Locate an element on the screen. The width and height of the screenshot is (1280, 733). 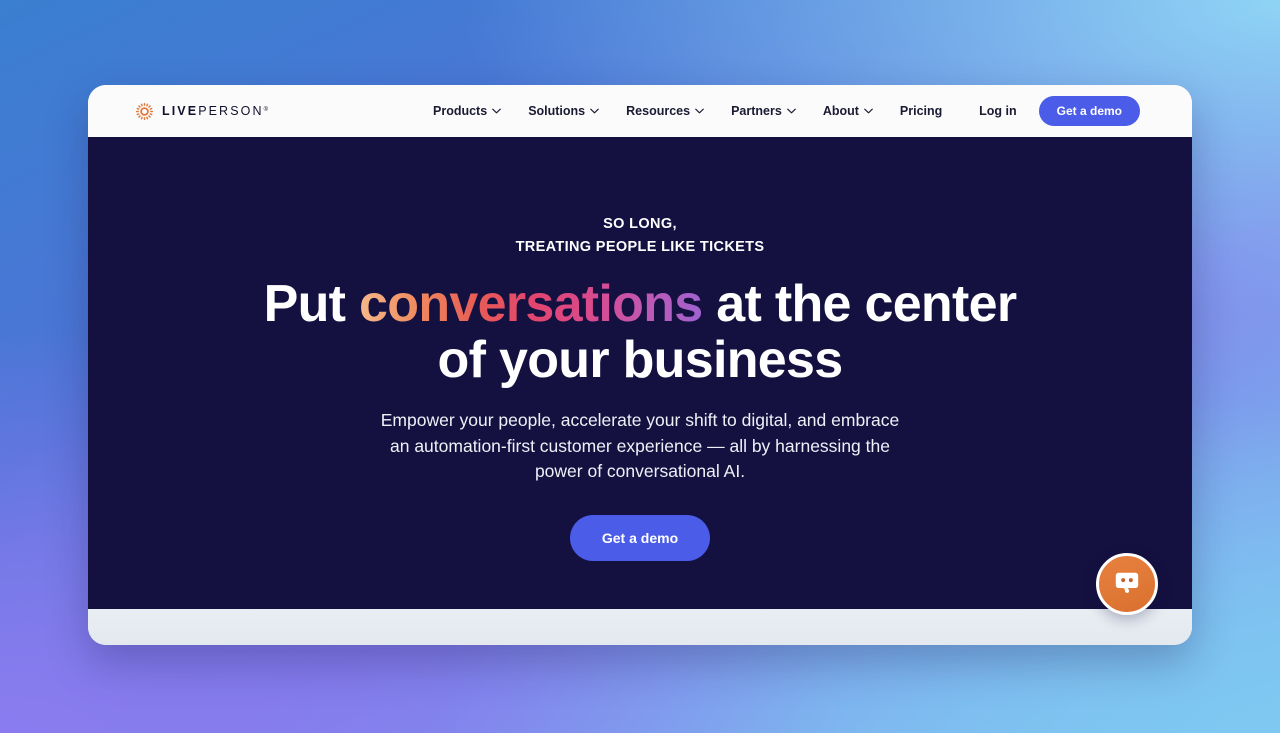
login-link: Log in is located at coordinates (998, 111).